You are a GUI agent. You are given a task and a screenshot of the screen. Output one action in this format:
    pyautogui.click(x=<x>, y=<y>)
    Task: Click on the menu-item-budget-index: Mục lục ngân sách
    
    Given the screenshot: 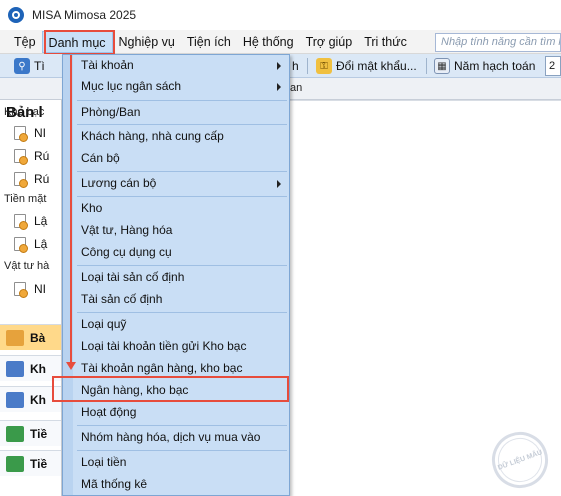 What is the action you would take?
    pyautogui.click(x=181, y=86)
    